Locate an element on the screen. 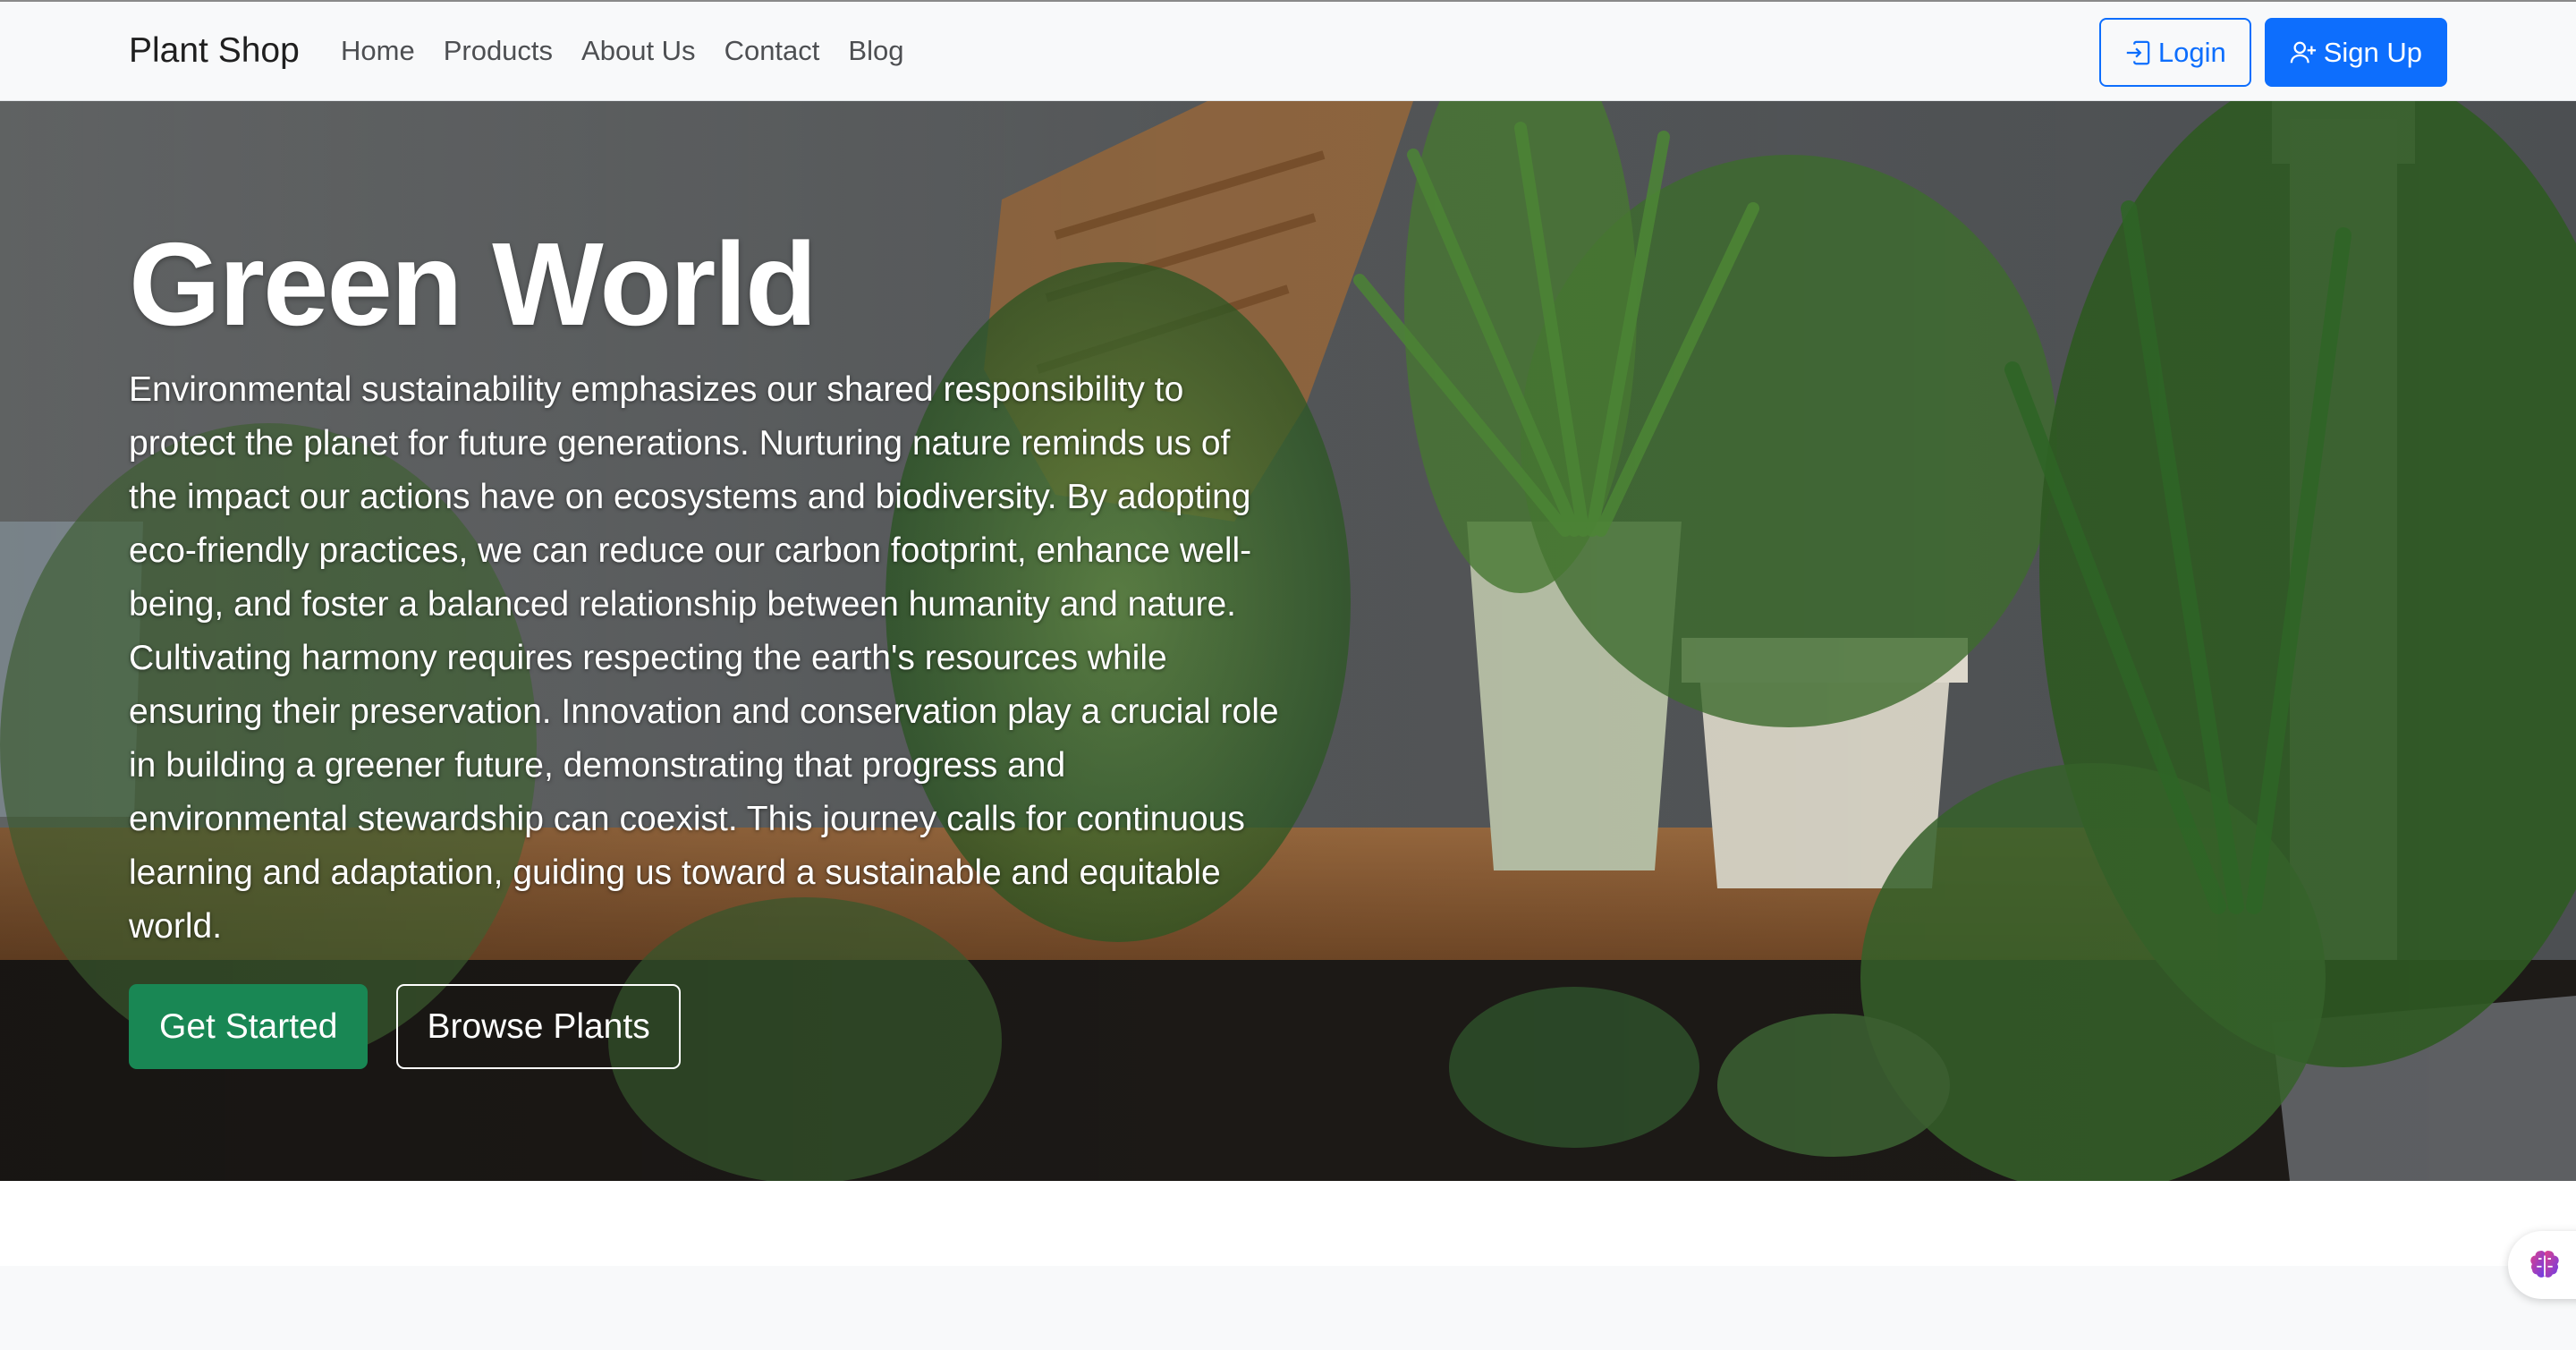 The height and width of the screenshot is (1350, 2576). login-button: Login is located at coordinates (2174, 52).